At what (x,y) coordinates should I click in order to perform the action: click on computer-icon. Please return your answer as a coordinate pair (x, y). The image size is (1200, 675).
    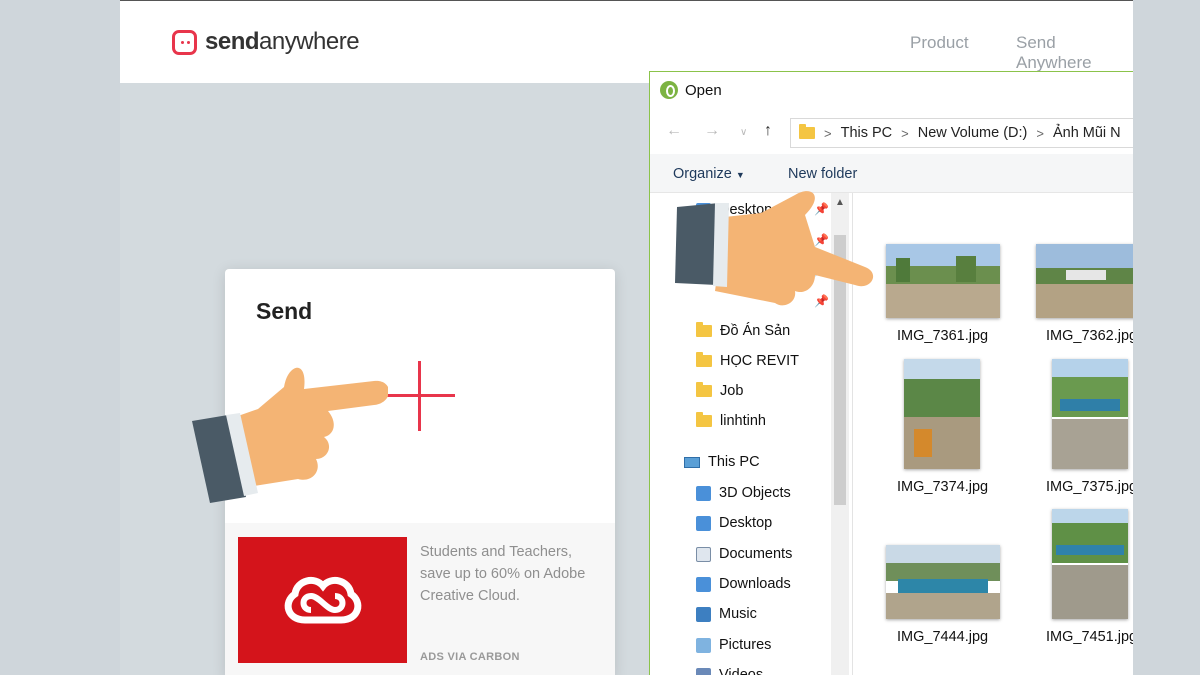
    Looking at the image, I should click on (692, 462).